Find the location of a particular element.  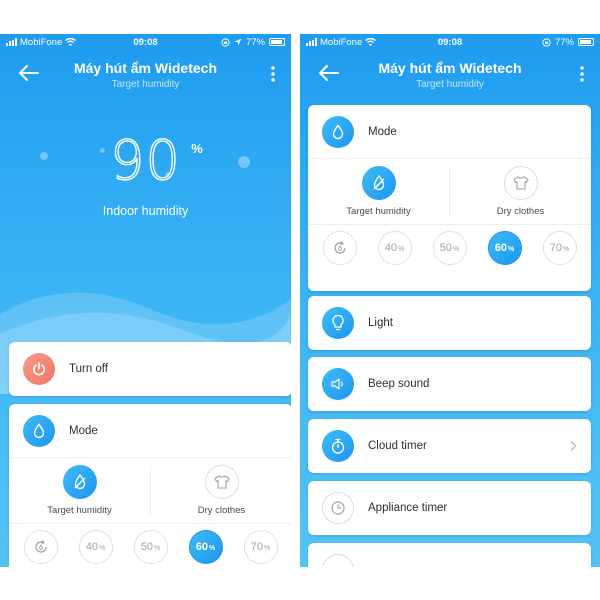

power-card: Turn off is located at coordinates (150, 369).